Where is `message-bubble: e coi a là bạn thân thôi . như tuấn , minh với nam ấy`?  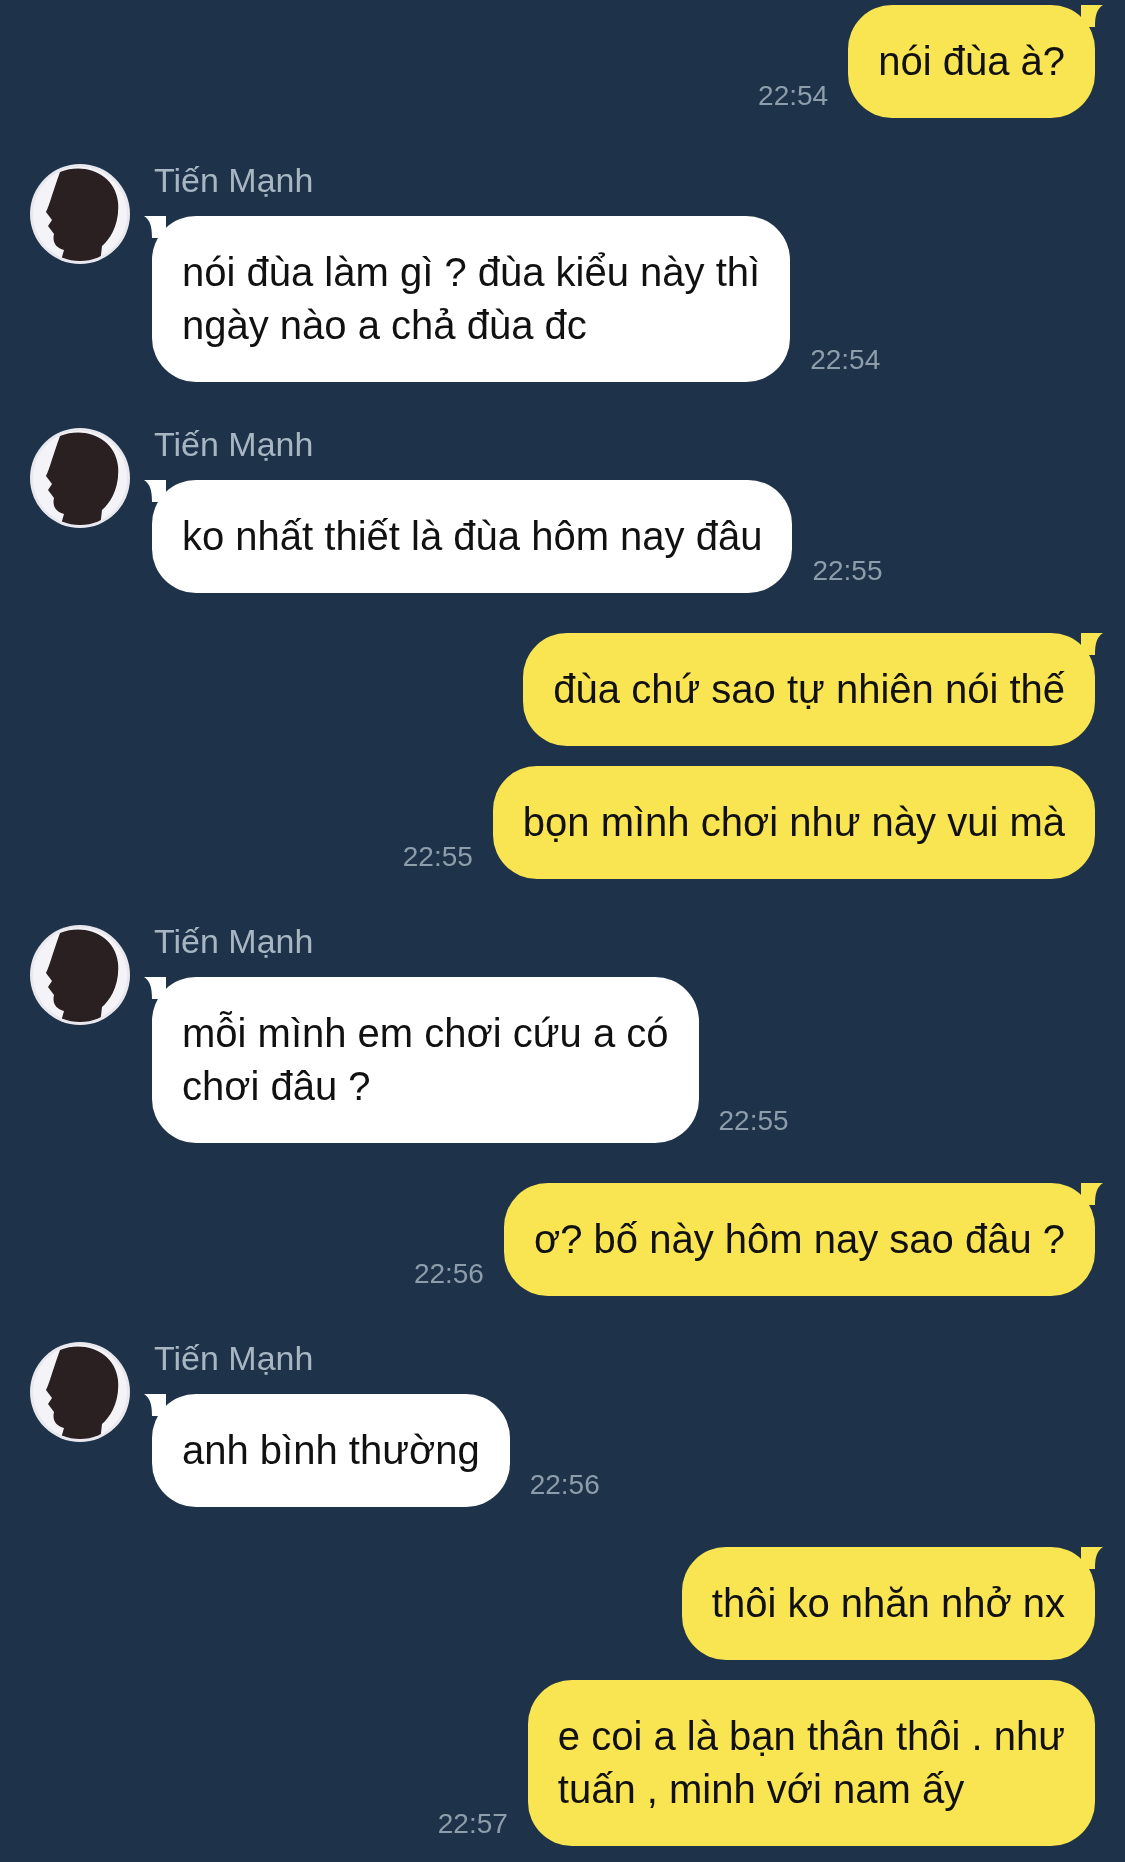 message-bubble: e coi a là bạn thân thôi . như tuấn , minh với nam ấy is located at coordinates (811, 1763).